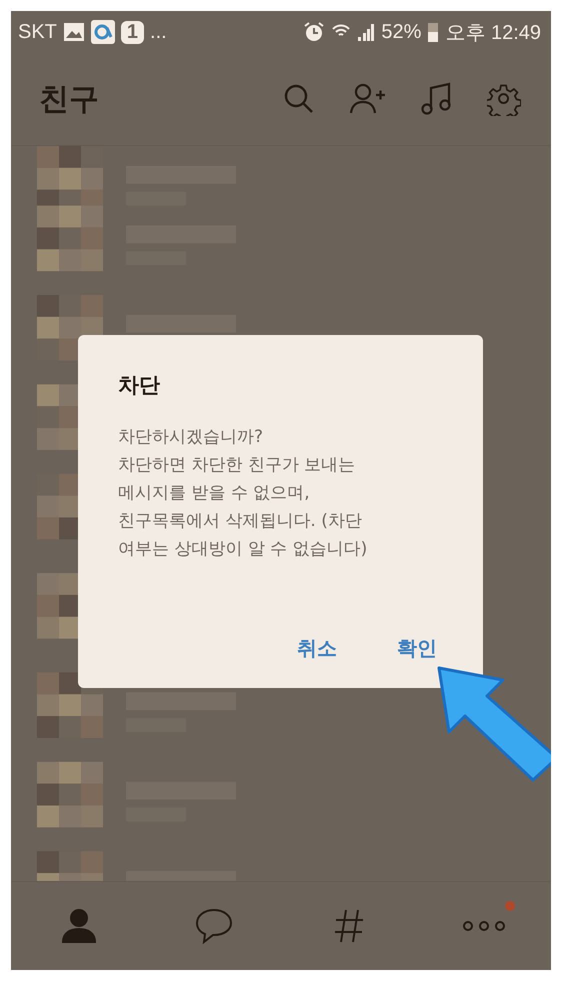 Image resolution: width=562 pixels, height=982 pixels. What do you see at coordinates (417, 648) in the screenshot?
I see `confirm-button: 확인` at bounding box center [417, 648].